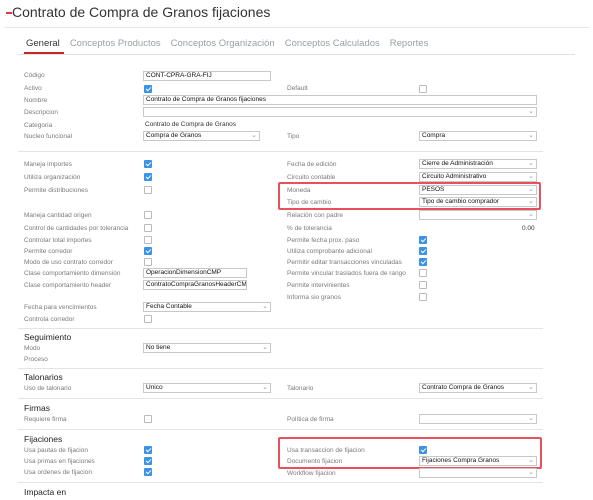 Image resolution: width=593 pixels, height=500 pixels. Describe the element at coordinates (423, 450) in the screenshot. I see `usa-transaccion-checkbox` at that location.